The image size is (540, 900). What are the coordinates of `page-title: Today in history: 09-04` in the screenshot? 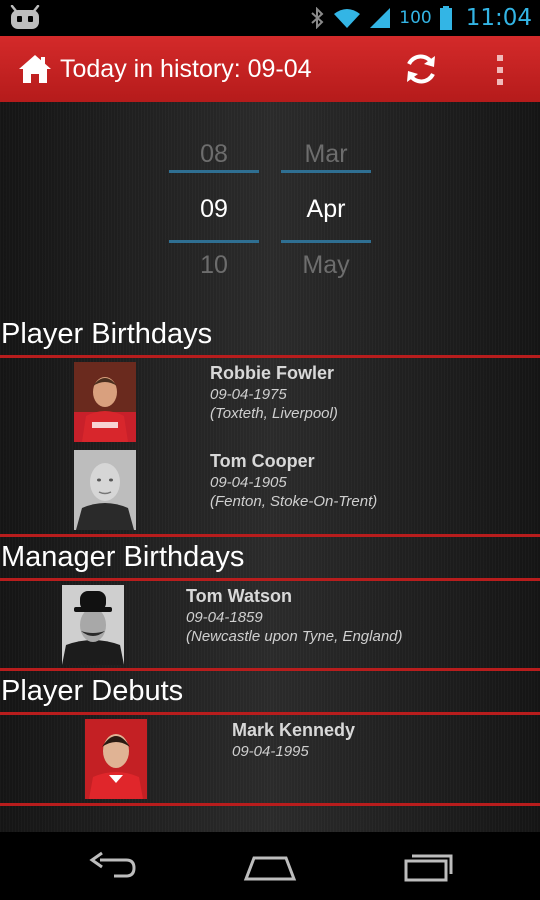 It's located at (186, 69).